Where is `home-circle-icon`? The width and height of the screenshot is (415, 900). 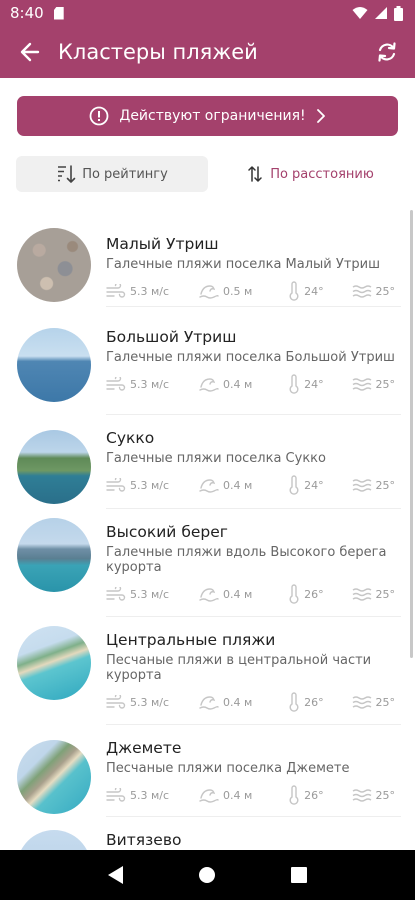
home-circle-icon is located at coordinates (207, 875).